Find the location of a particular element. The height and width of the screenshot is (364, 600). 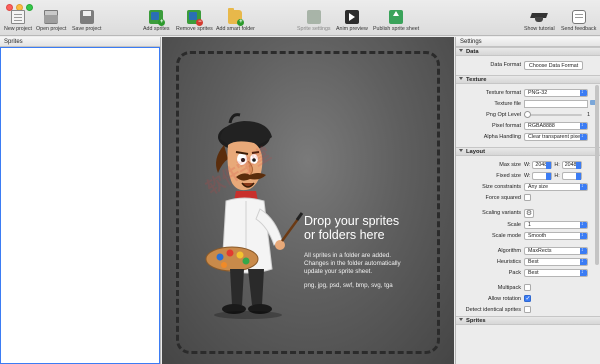

settings-scrollbar is located at coordinates (597, 175).